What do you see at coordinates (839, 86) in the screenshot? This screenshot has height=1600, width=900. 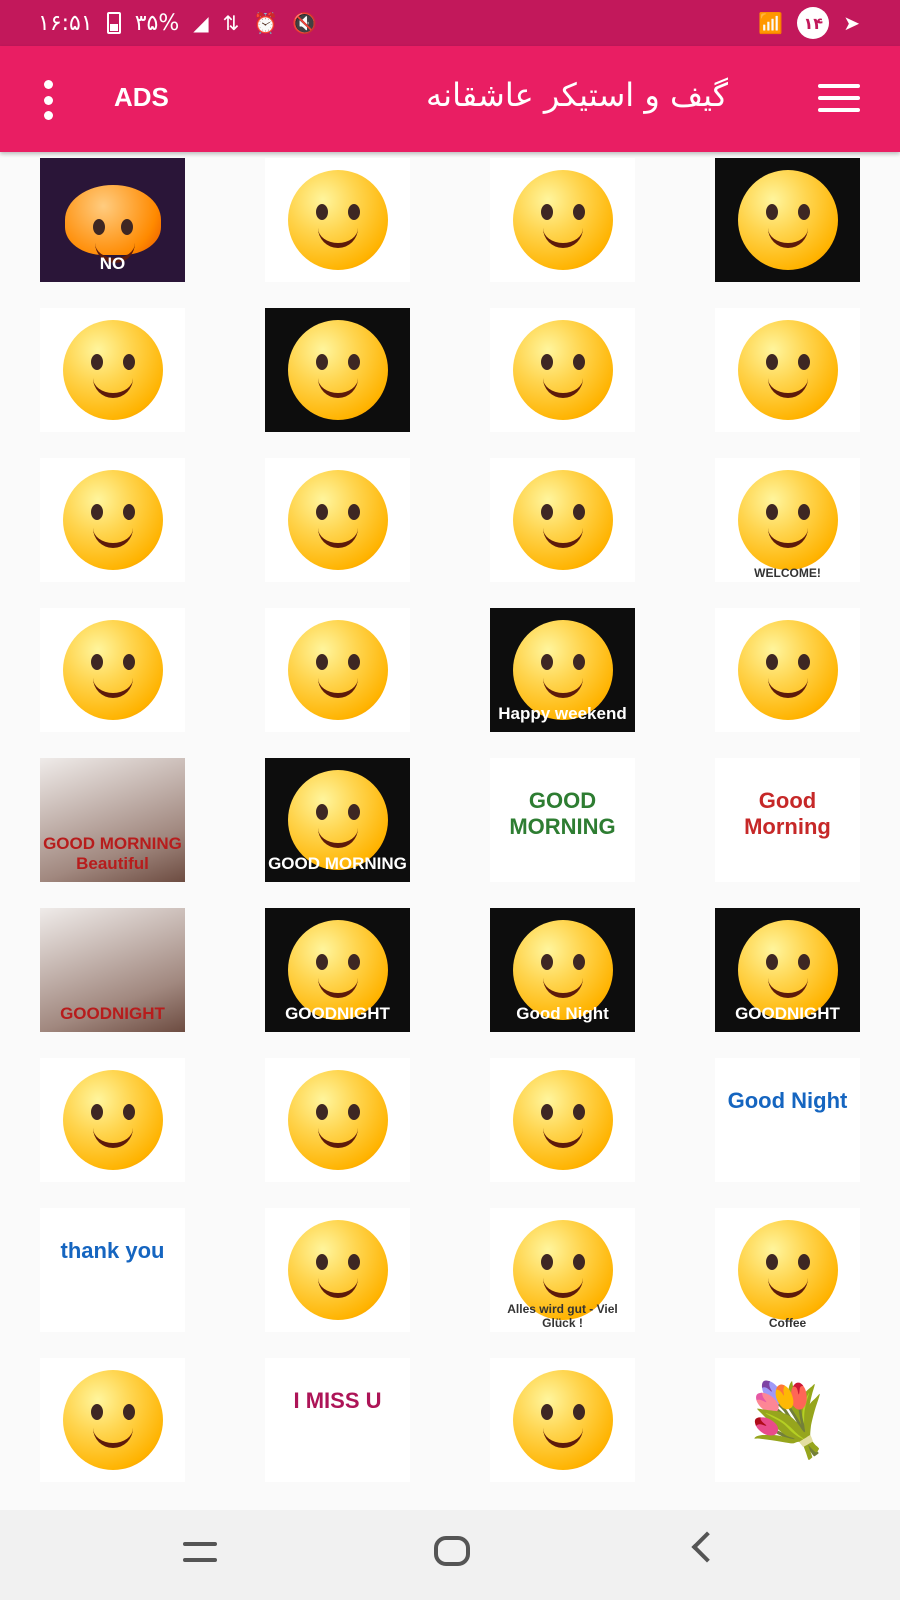 I see `menu-line` at bounding box center [839, 86].